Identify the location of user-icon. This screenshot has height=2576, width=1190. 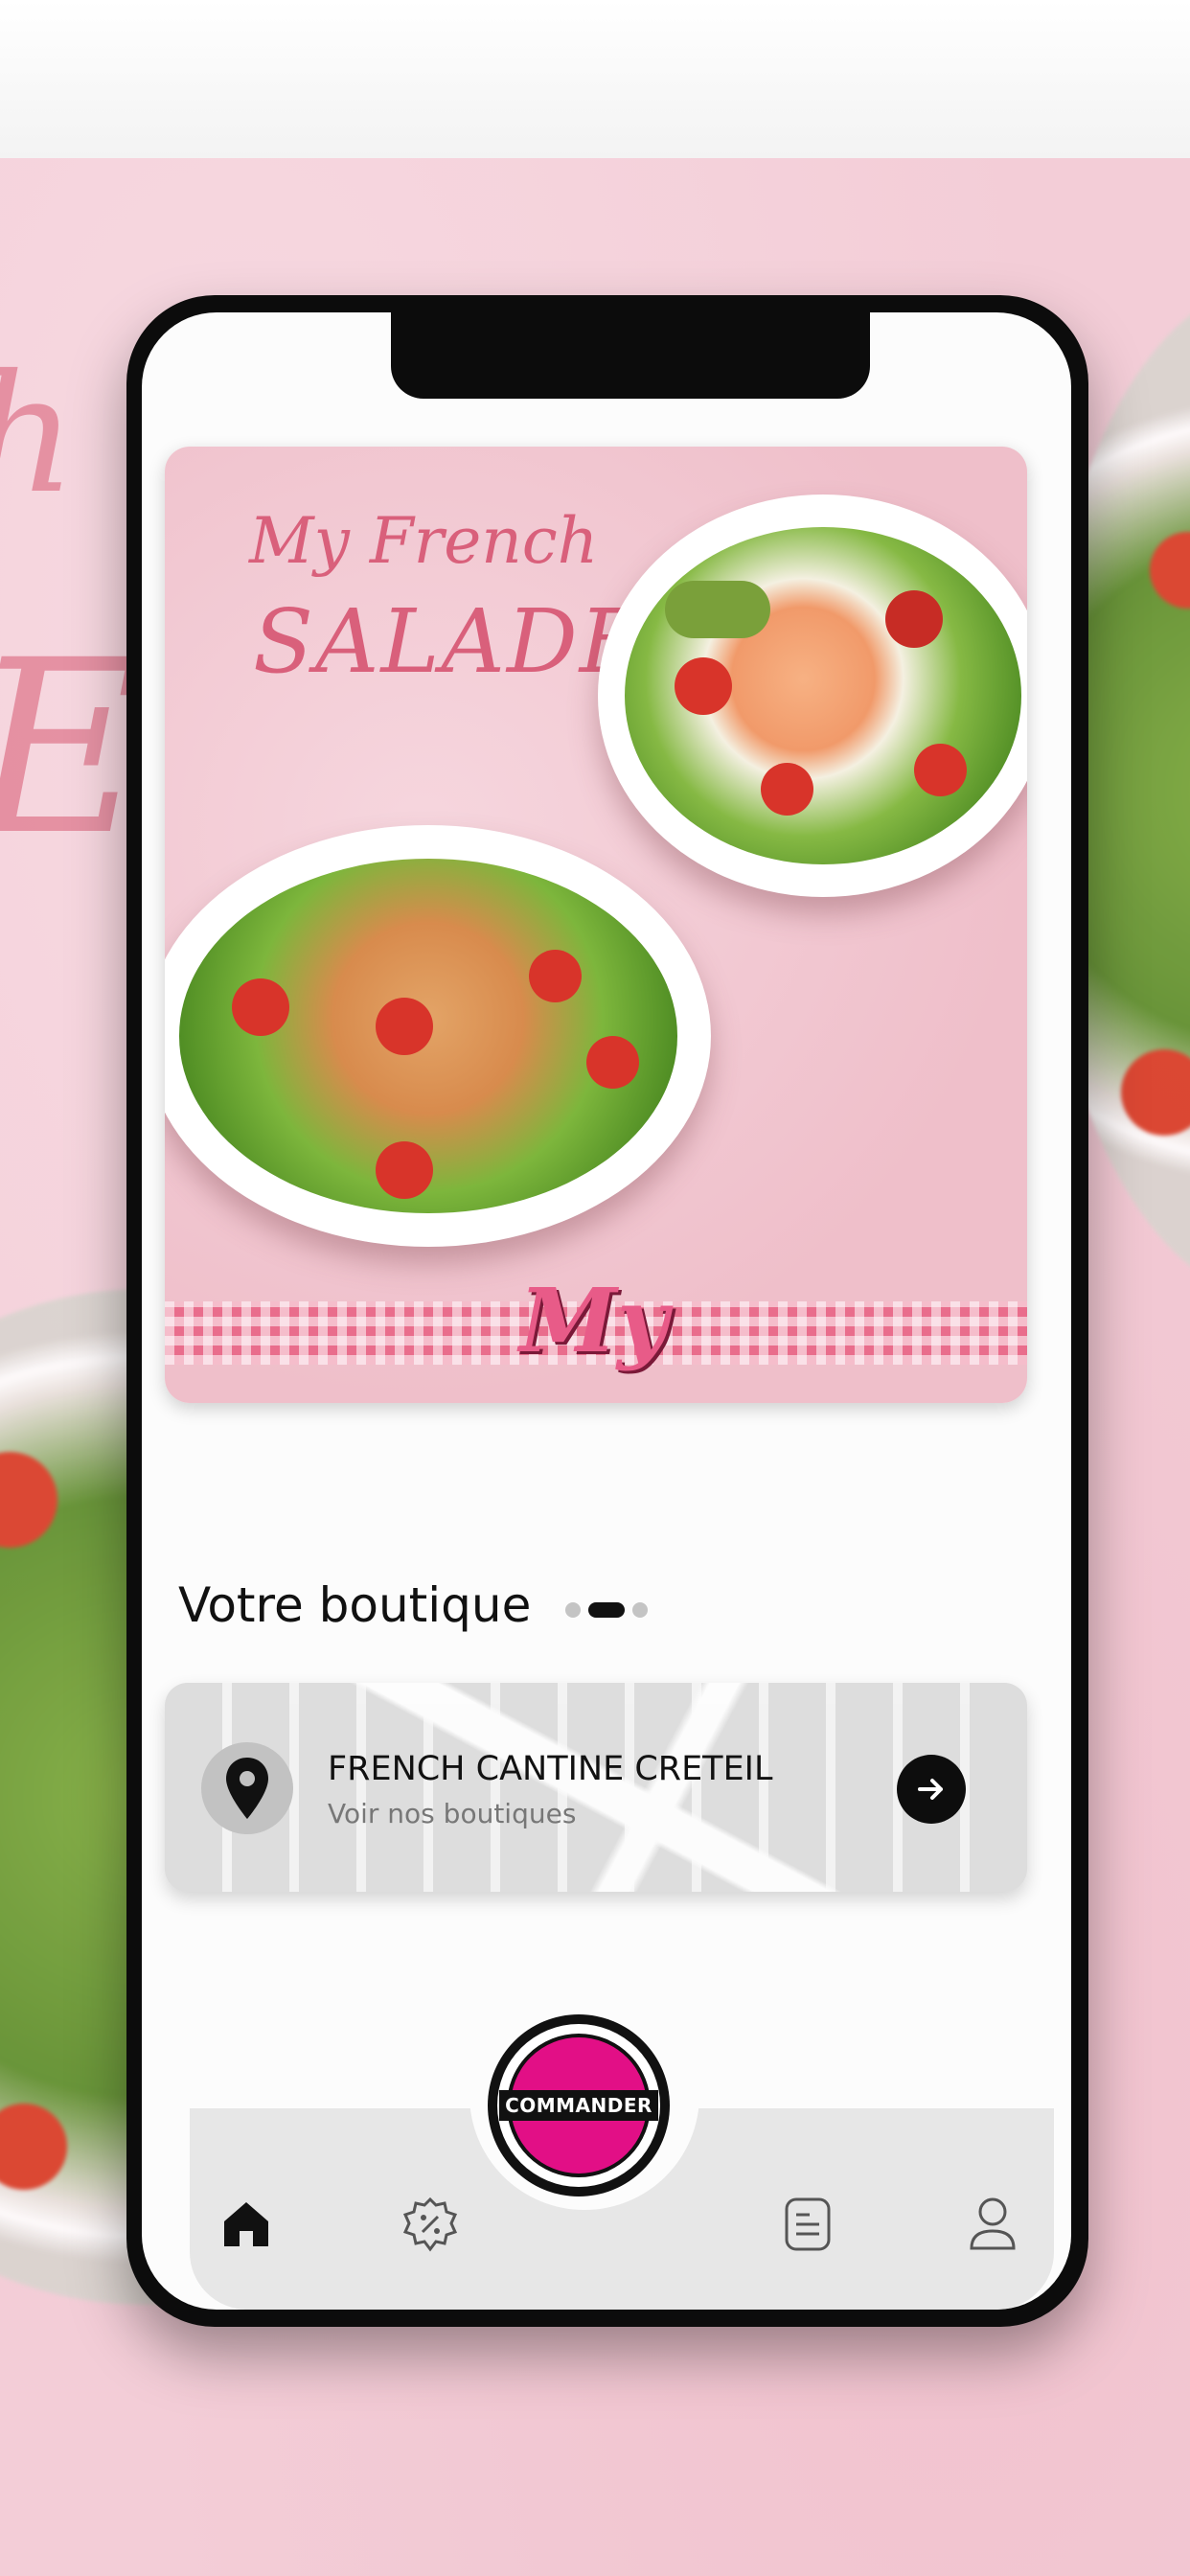
(993, 2223).